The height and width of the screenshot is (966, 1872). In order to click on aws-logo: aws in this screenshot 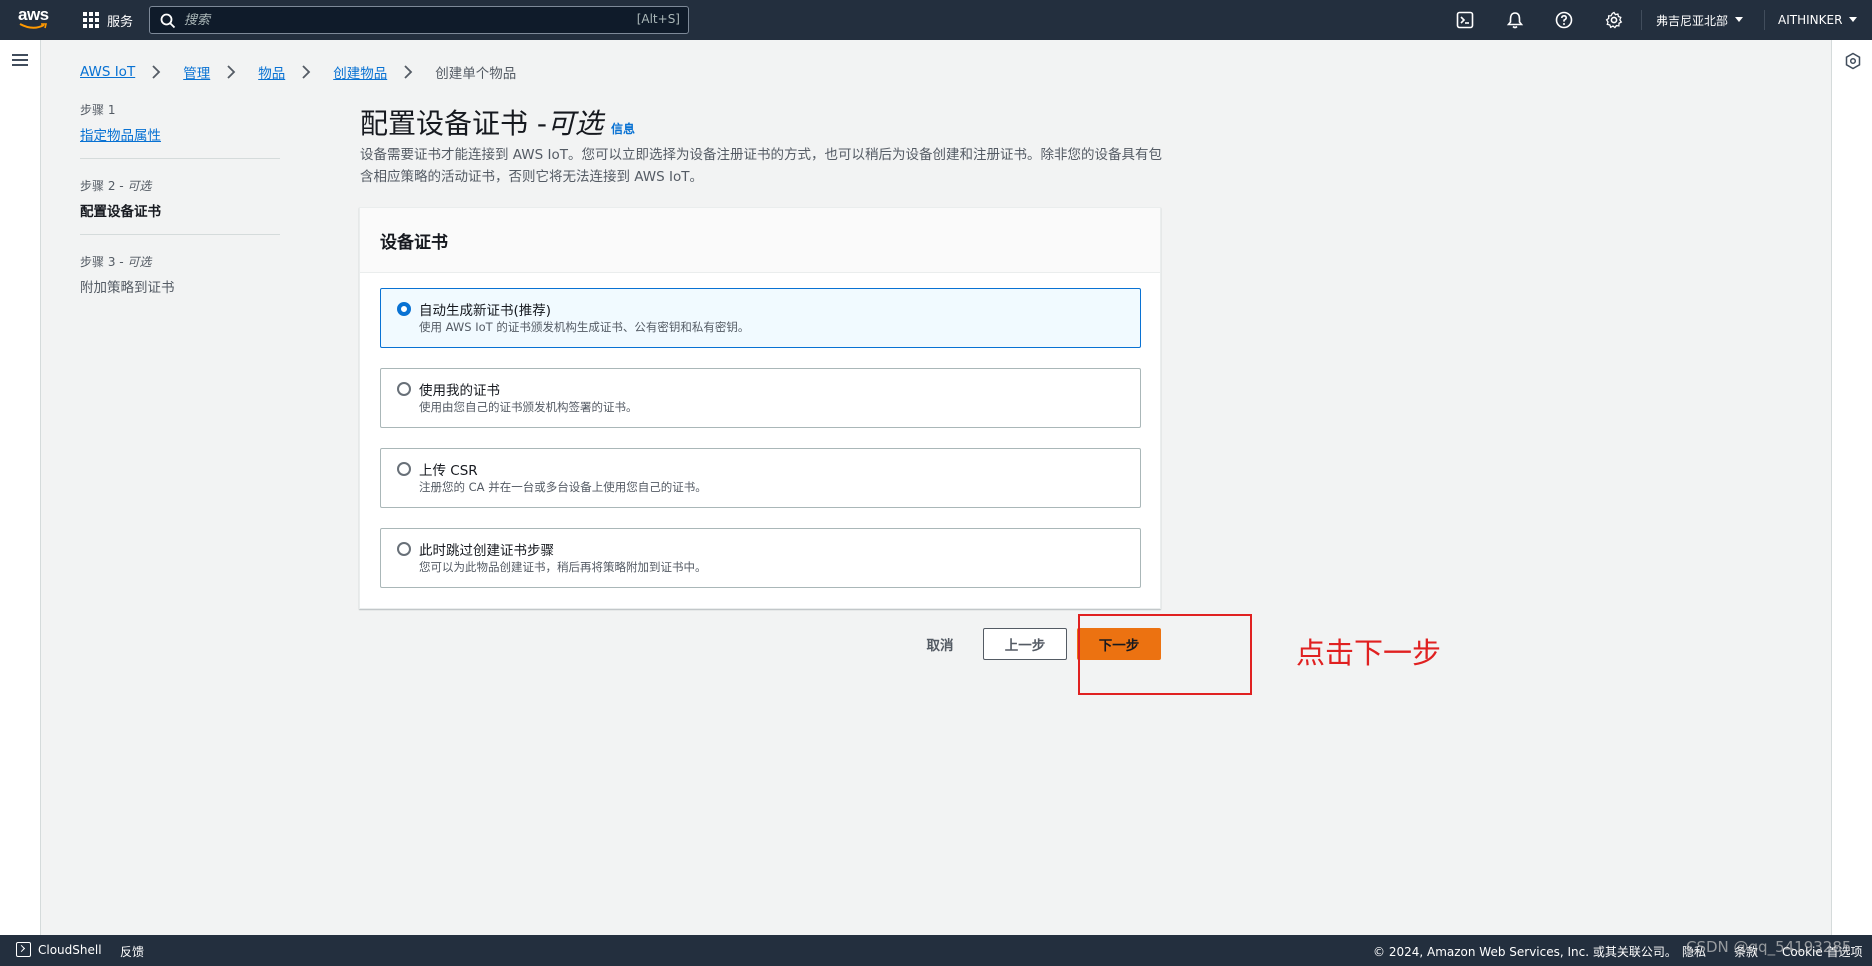, I will do `click(34, 19)`.